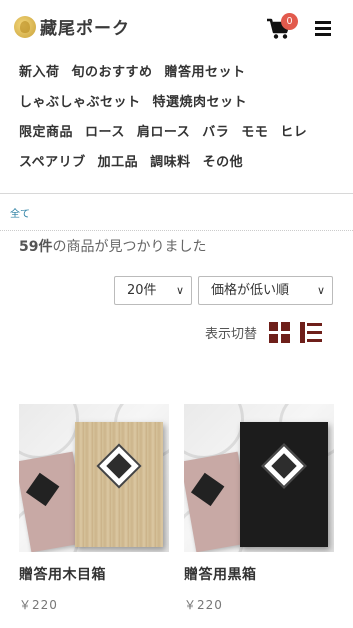 The width and height of the screenshot is (353, 628). I want to click on per-page-select: 20件 ∨, so click(153, 290).